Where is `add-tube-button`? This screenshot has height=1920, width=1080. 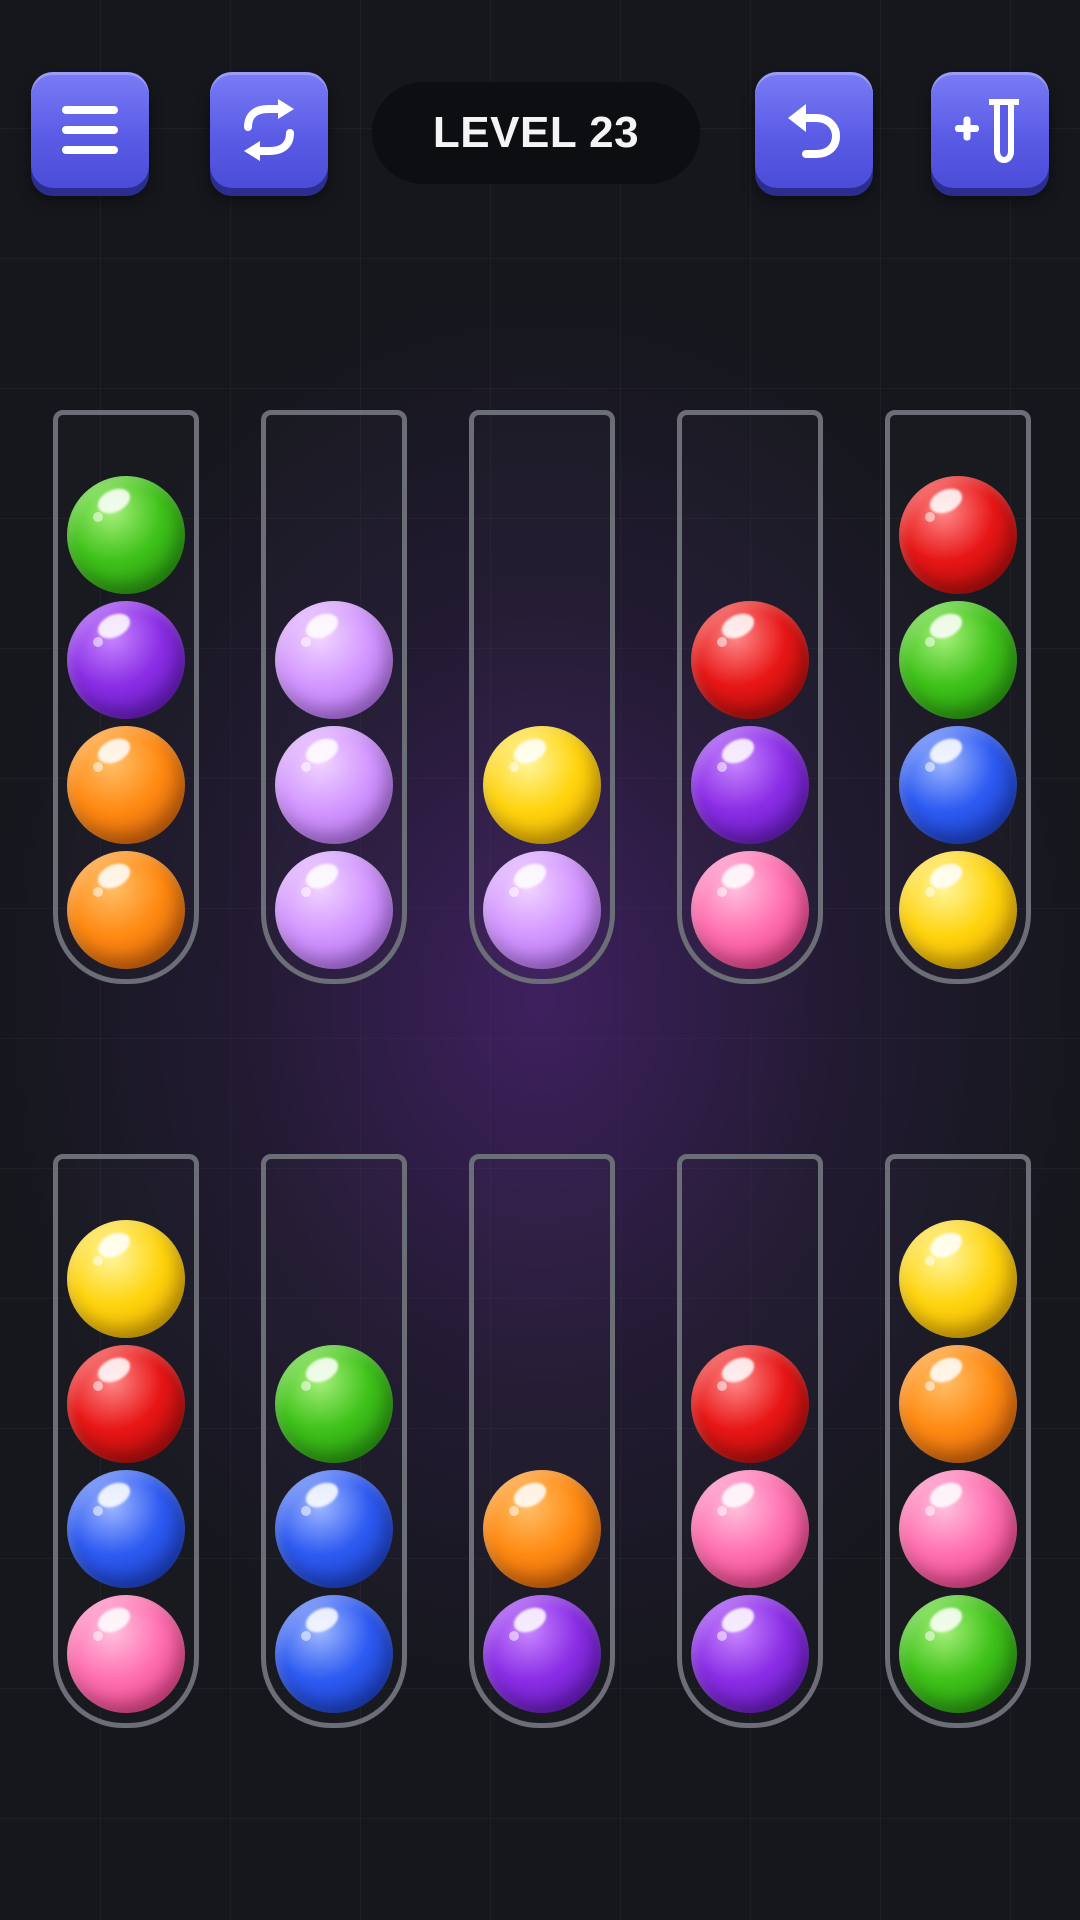 add-tube-button is located at coordinates (990, 130).